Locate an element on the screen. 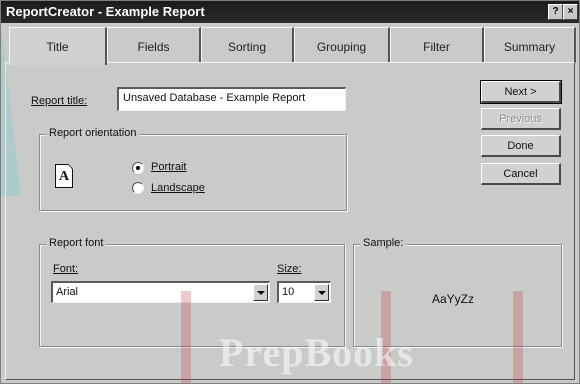  next-button: Next > is located at coordinates (521, 92).